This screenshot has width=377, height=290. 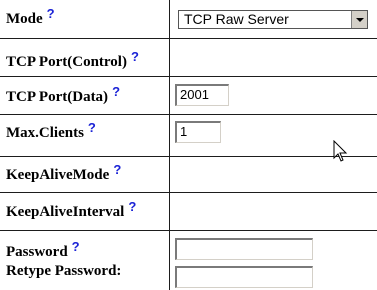 I want to click on keepalive-interval-label-text: KeepAliveInterval, so click(x=65, y=212).